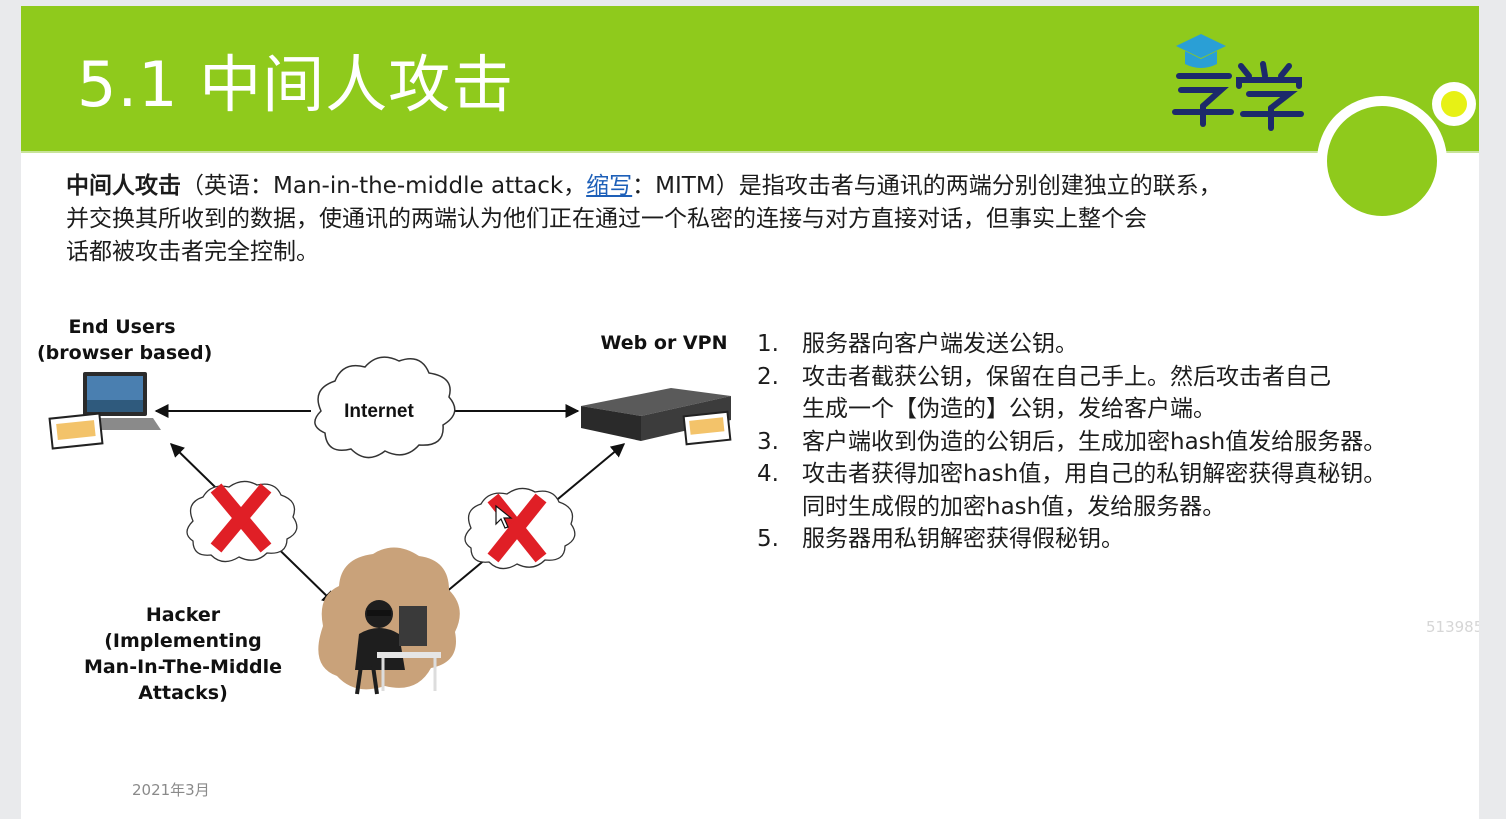 Image resolution: width=1506 pixels, height=819 pixels. I want to click on hacker-line-2: (Implementing, so click(183, 641).